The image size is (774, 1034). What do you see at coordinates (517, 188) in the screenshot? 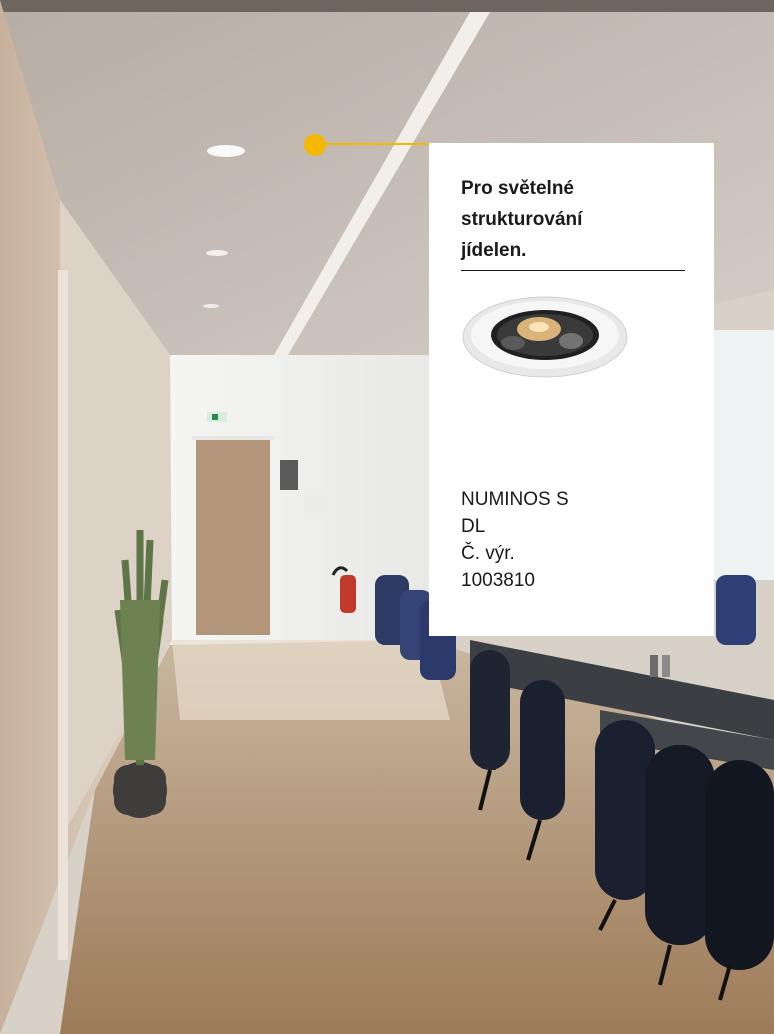
I see `headline-line: Pro světelné` at bounding box center [517, 188].